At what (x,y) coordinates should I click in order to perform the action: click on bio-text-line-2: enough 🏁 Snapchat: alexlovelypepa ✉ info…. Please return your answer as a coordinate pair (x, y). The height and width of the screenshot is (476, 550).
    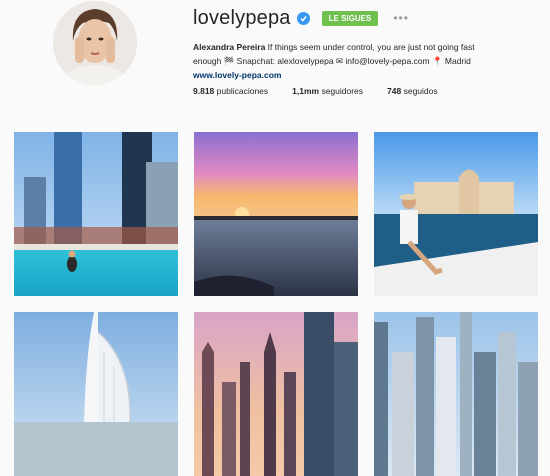
    Looking at the image, I should click on (332, 61).